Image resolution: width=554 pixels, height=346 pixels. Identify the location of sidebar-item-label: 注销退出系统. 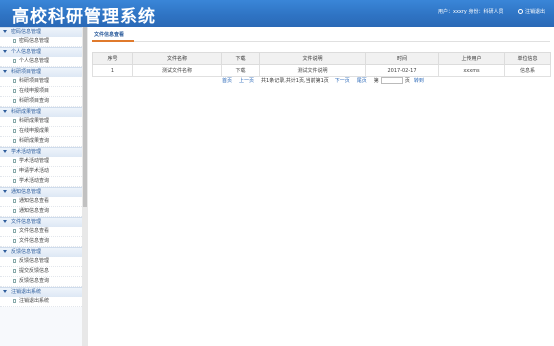
(34, 301).